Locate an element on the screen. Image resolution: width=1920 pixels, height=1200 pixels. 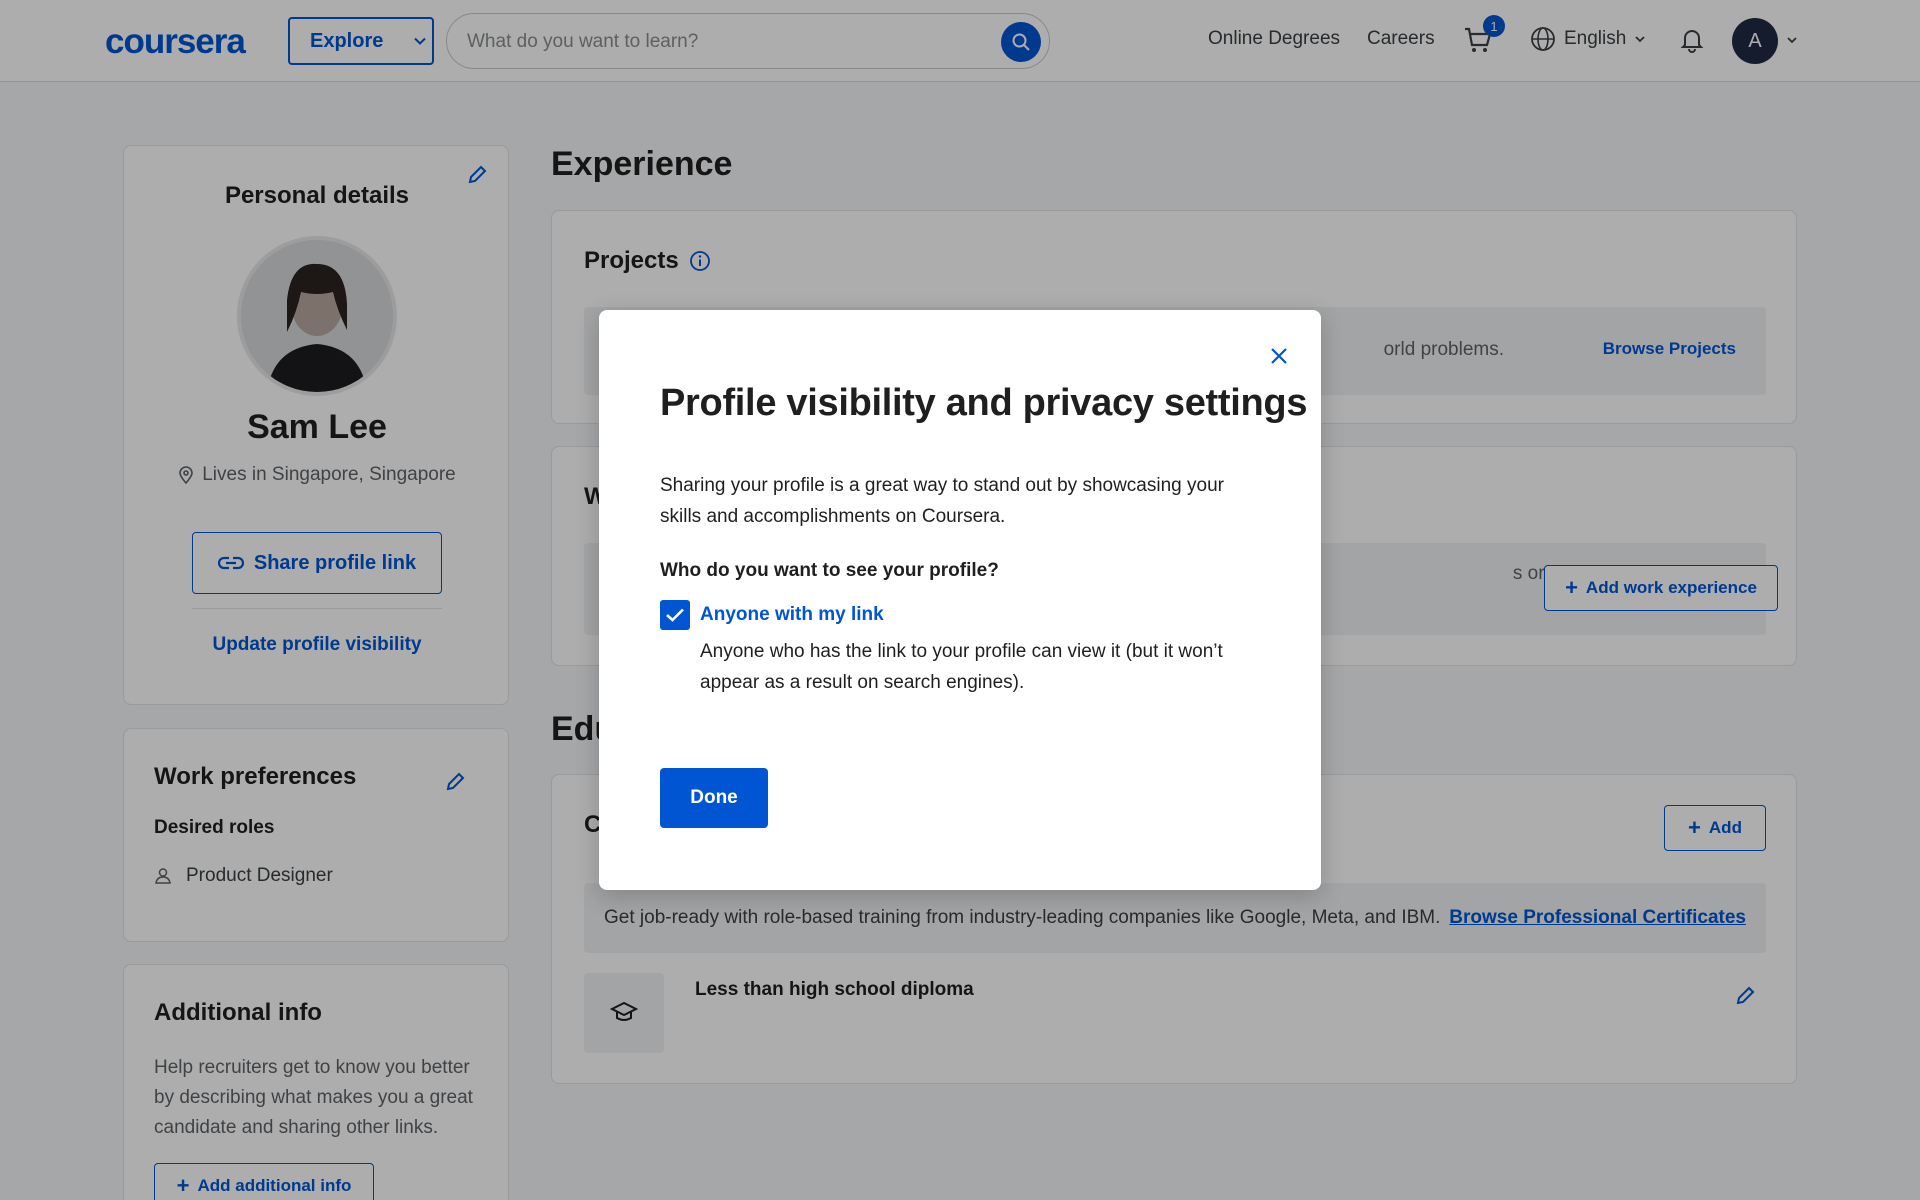
close-button is located at coordinates (1279, 356).